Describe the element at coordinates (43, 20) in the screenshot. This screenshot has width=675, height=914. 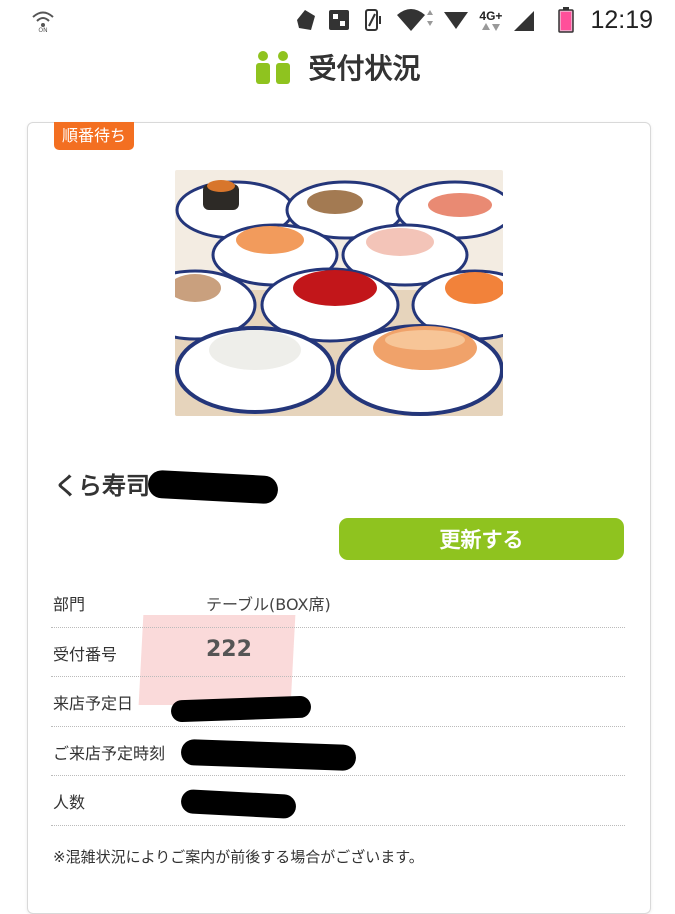
I see `vowifi-icon: ON` at that location.